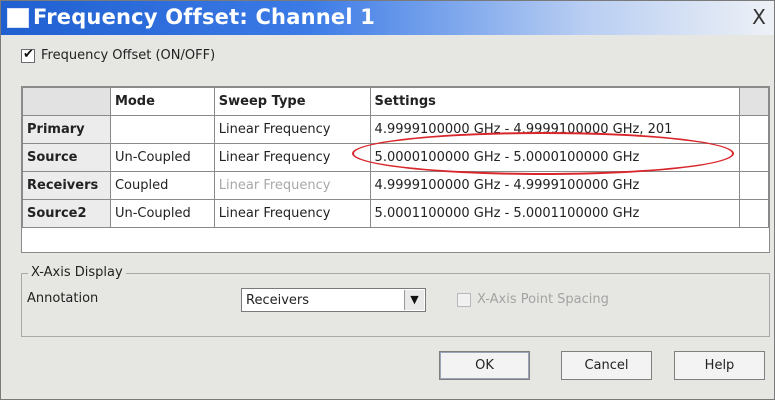  I want to click on annotation-select-value: Receivers, so click(278, 300).